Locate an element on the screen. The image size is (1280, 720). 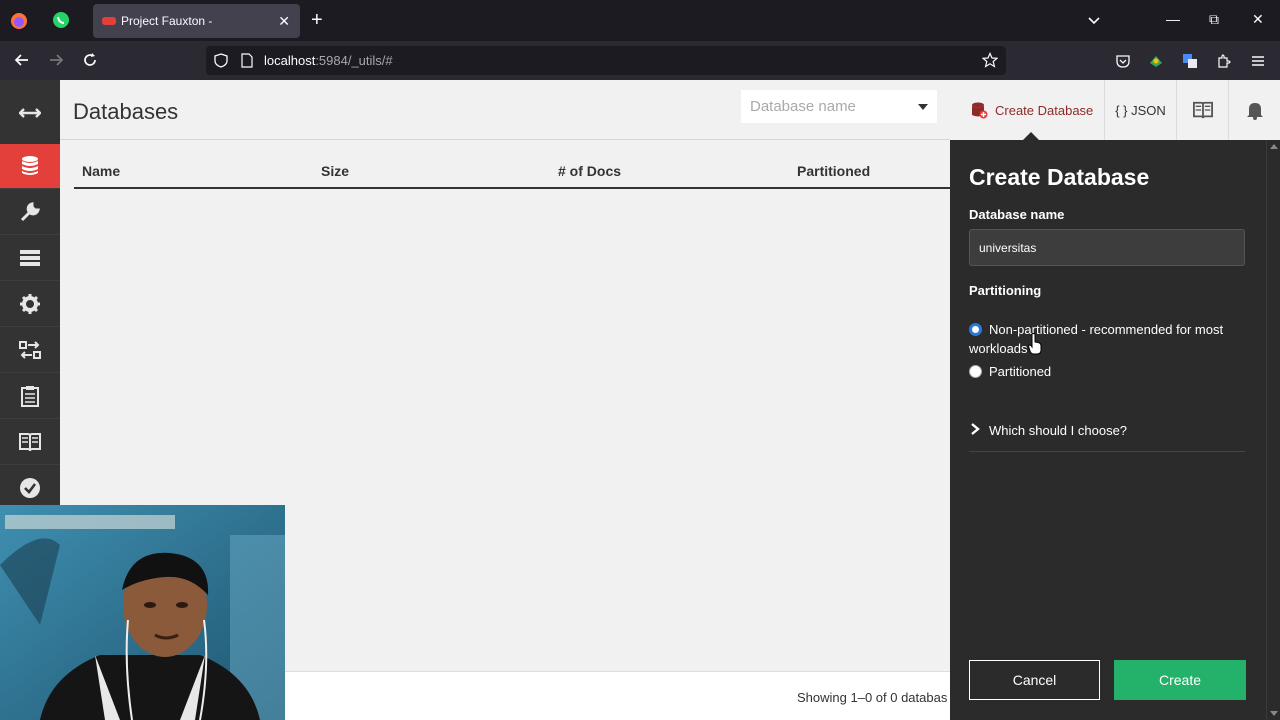
browser-nav-bar: localhost:5984/_utils/# is located at coordinates (640, 60).